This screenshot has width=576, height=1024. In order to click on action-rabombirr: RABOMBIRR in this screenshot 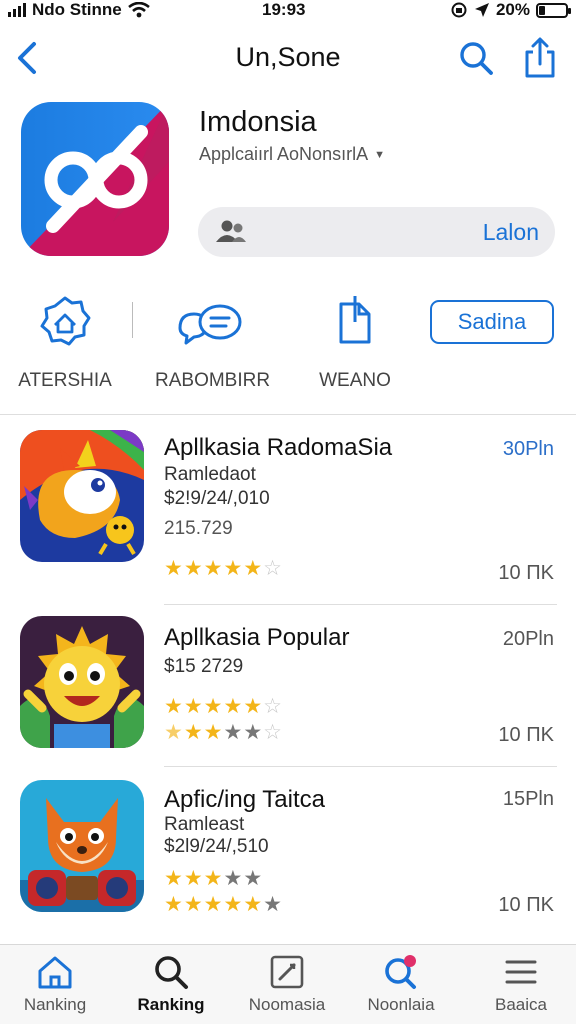, I will do `click(213, 342)`.